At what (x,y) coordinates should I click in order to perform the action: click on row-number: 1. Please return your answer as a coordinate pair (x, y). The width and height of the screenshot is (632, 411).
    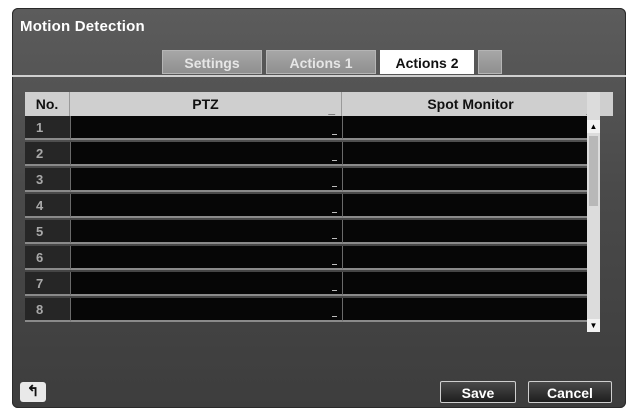
    Looking at the image, I should click on (47, 128).